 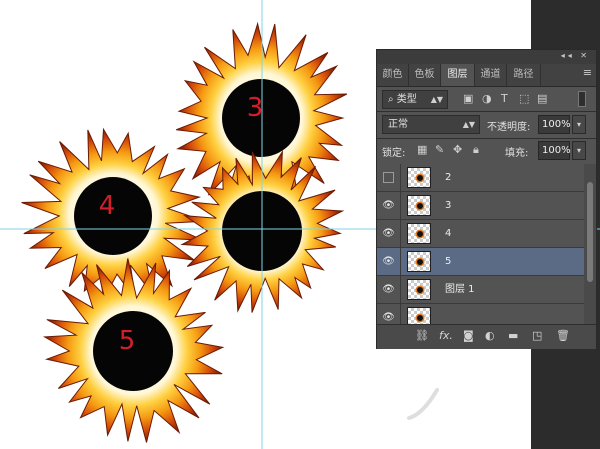 I want to click on opacity-input: 100%, so click(x=554, y=124).